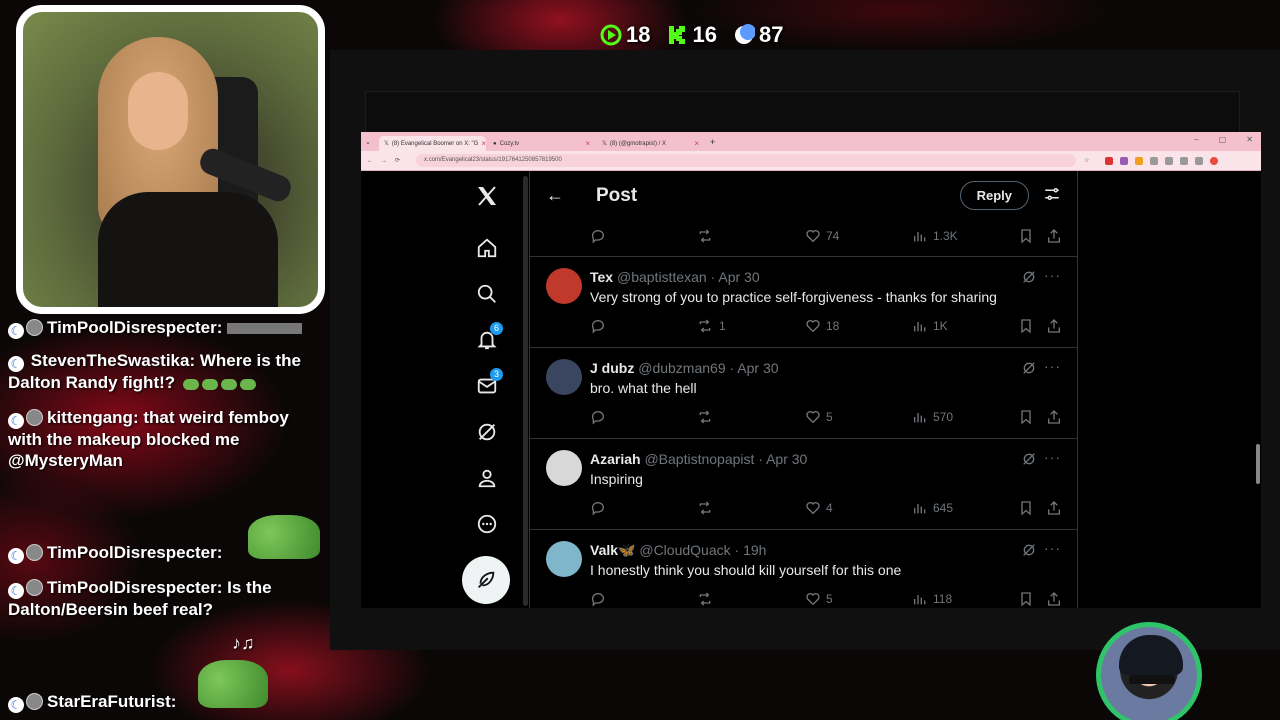 This screenshot has height=720, width=1280. I want to click on repost-icon, so click(705, 236).